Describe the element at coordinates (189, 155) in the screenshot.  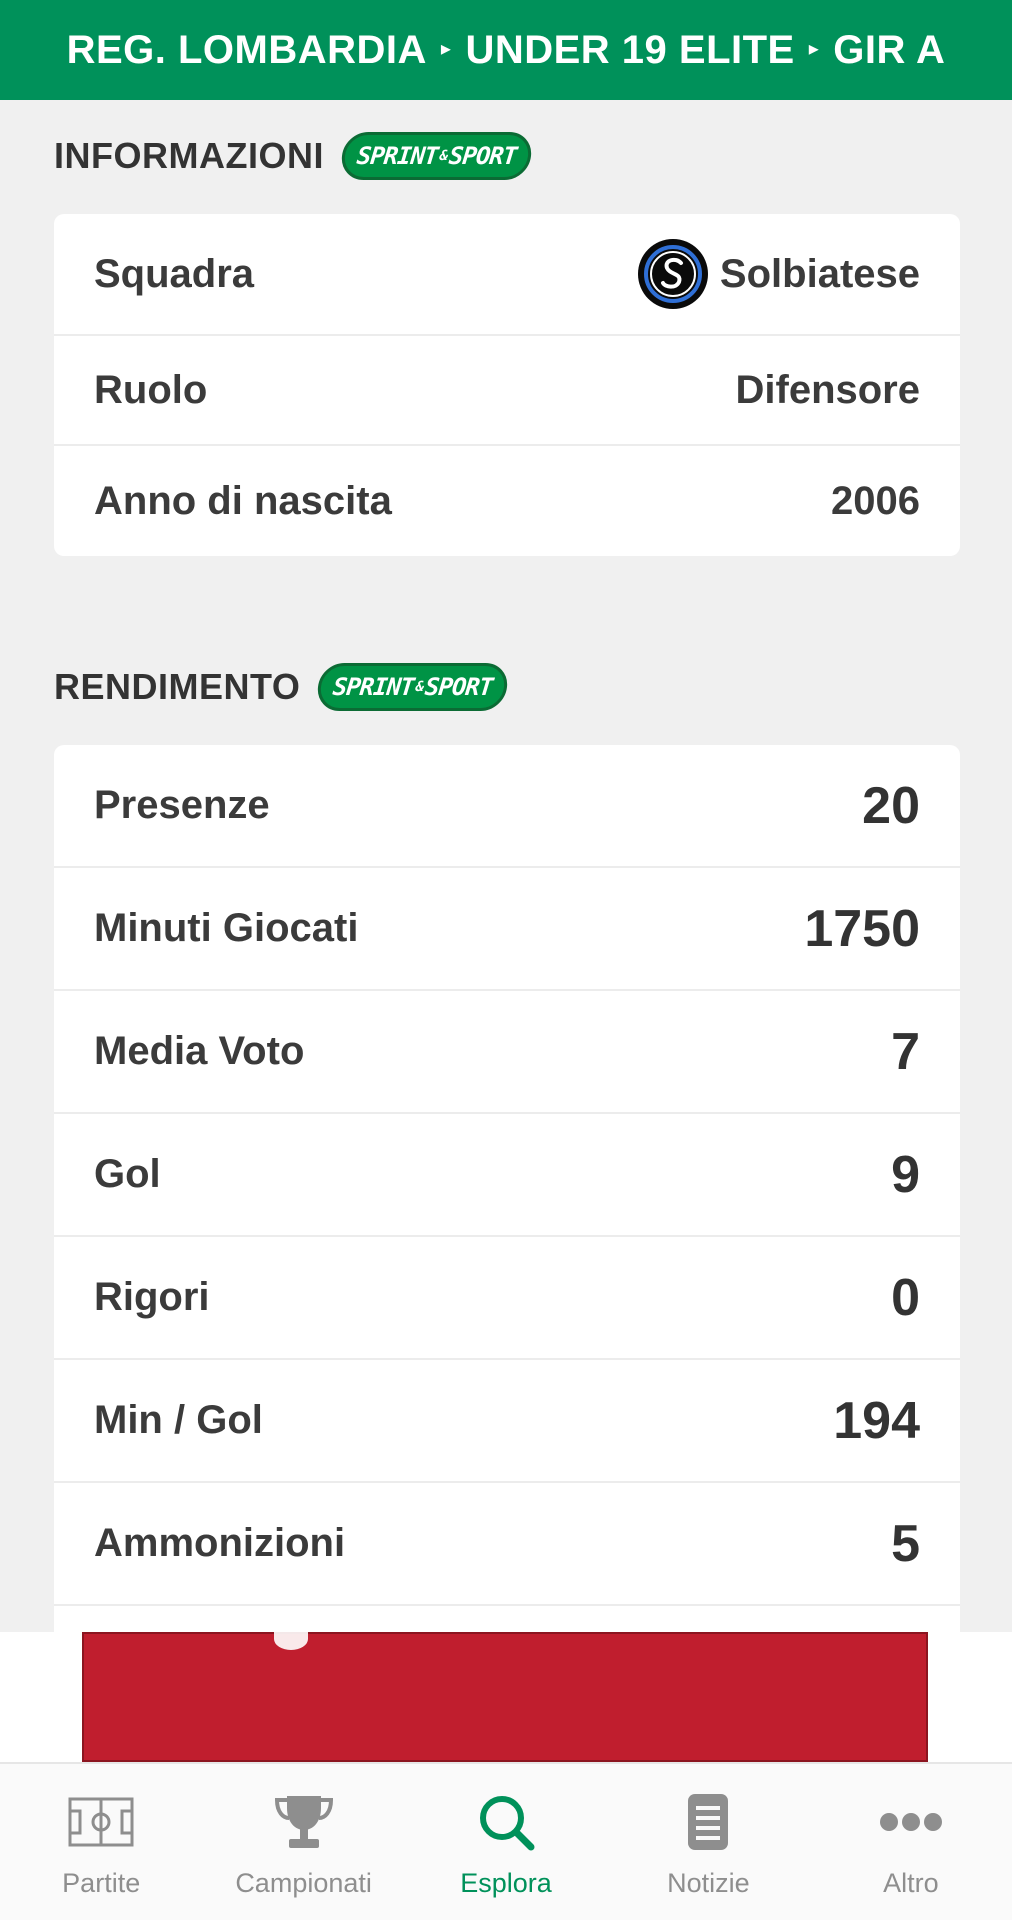
I see `info-title-text: INFORMAZIONI` at that location.